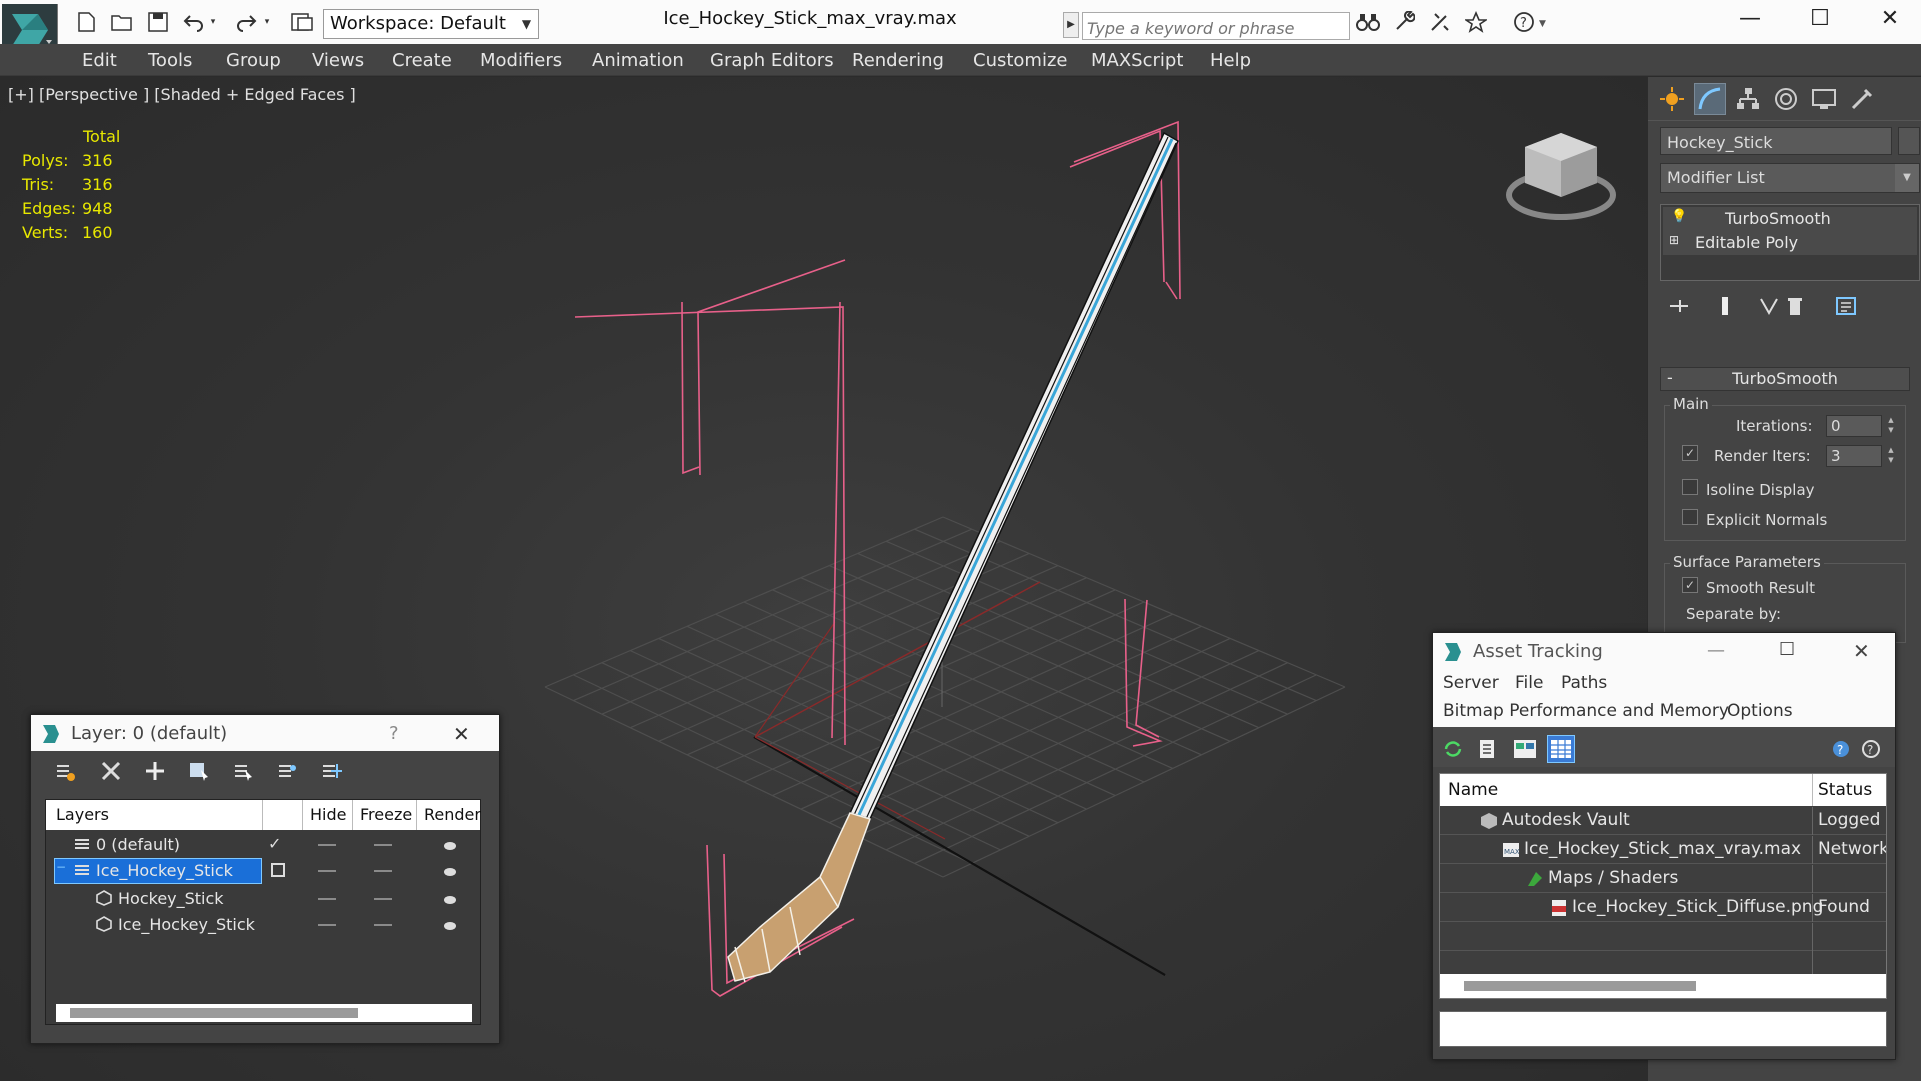 The height and width of the screenshot is (1081, 1921). Describe the element at coordinates (1679, 306) in the screenshot. I see `pin-stack-icon` at that location.